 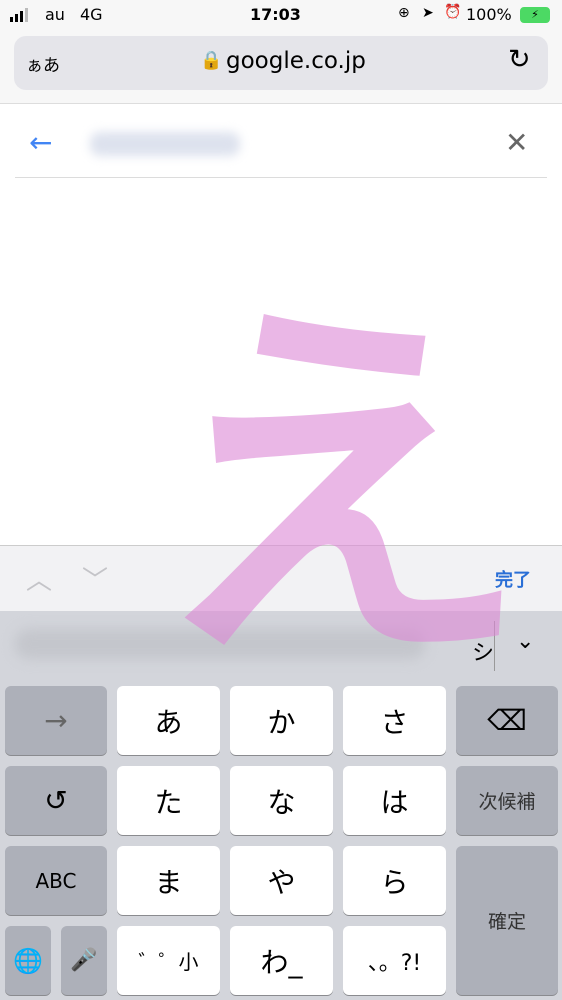 I want to click on confirm-key: 確定, so click(x=507, y=920).